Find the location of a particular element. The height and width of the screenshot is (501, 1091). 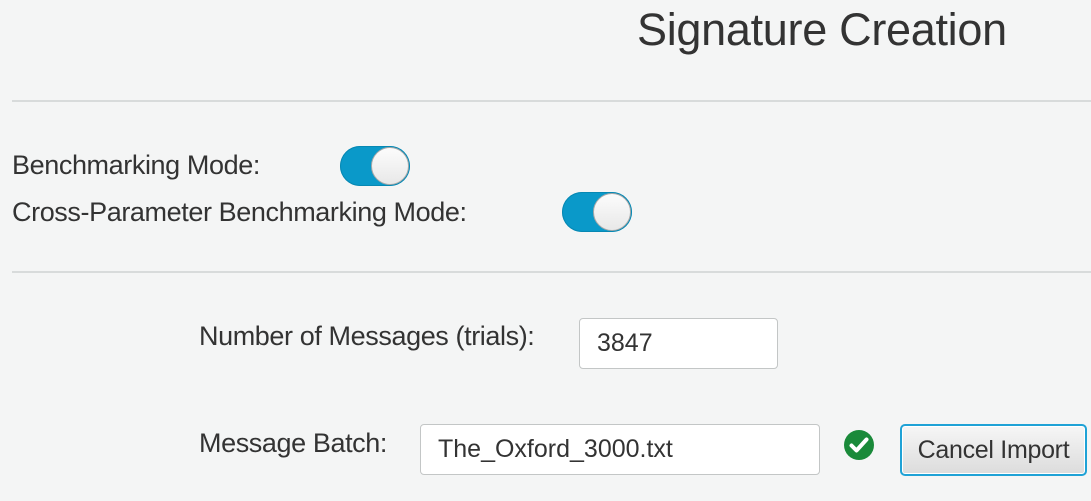

benchmarking-mode-label: Benchmarking Mode: is located at coordinates (136, 165).